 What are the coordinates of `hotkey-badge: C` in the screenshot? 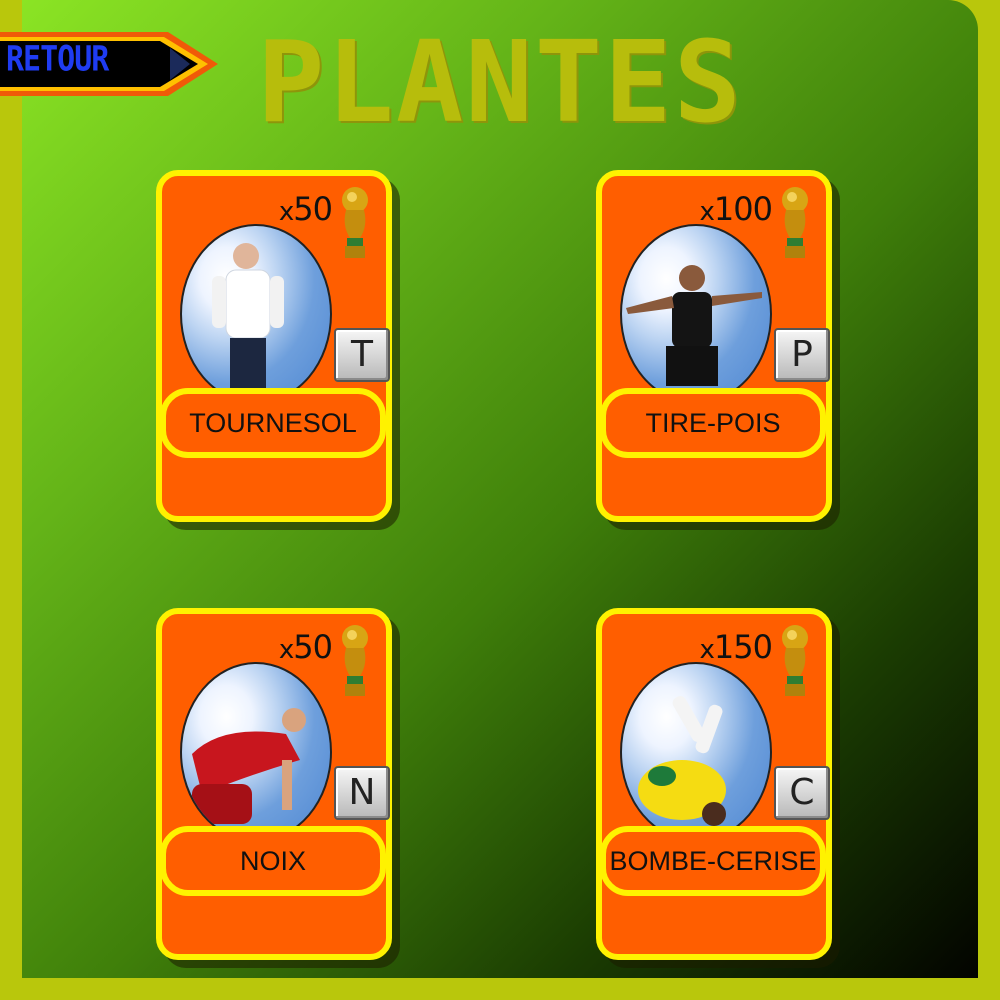 It's located at (802, 793).